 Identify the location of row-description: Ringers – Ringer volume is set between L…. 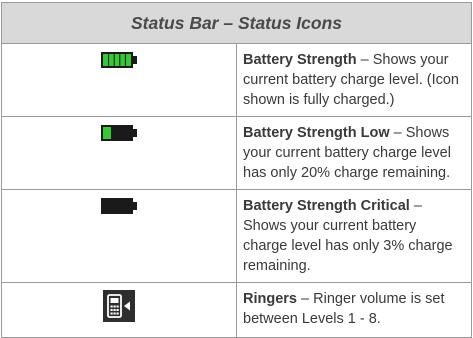
(354, 310).